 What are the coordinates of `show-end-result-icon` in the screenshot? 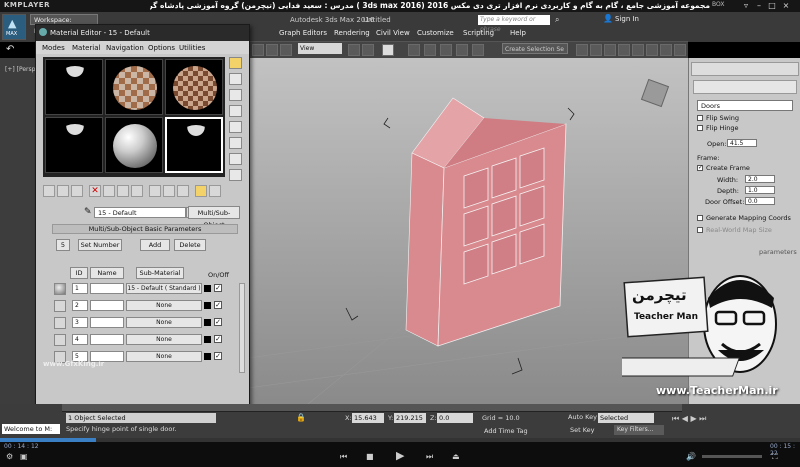 It's located at (183, 191).